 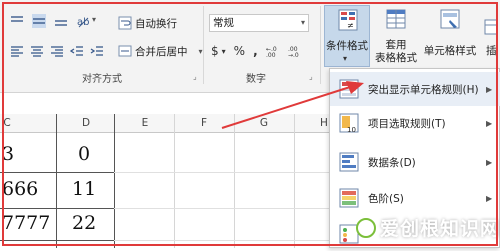 What do you see at coordinates (156, 23) in the screenshot?
I see `wrap-text-label: 自动换行` at bounding box center [156, 23].